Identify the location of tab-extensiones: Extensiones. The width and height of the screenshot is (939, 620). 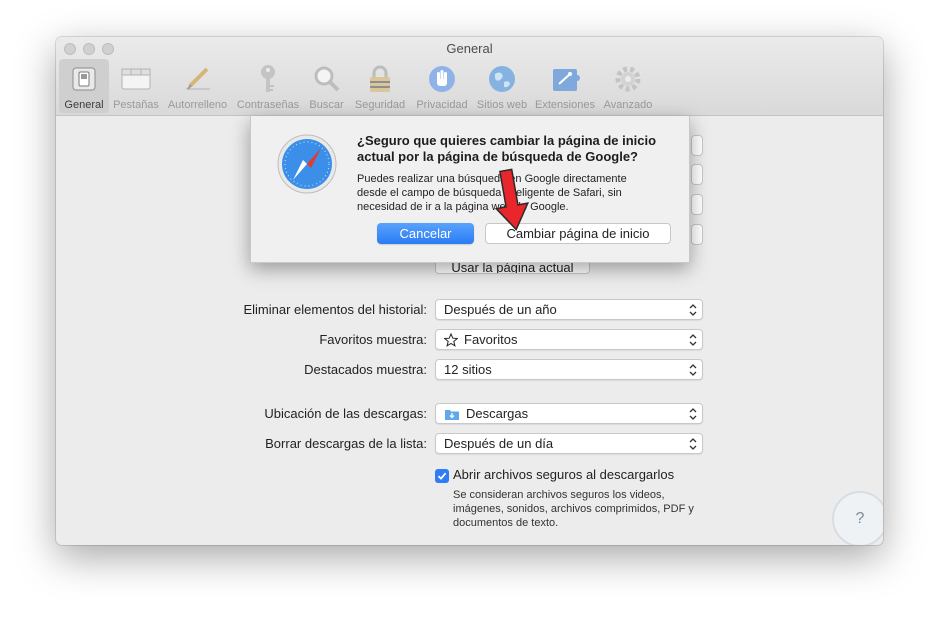
(565, 86).